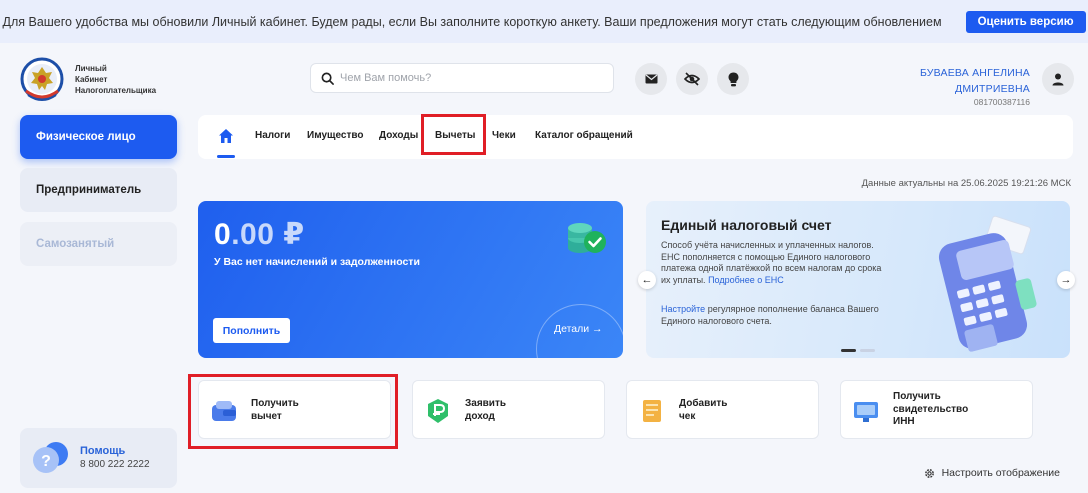 Image resolution: width=1088 pixels, height=493 pixels. What do you see at coordinates (1001, 102) in the screenshot?
I see `user-inn: 081700387116` at bounding box center [1001, 102].